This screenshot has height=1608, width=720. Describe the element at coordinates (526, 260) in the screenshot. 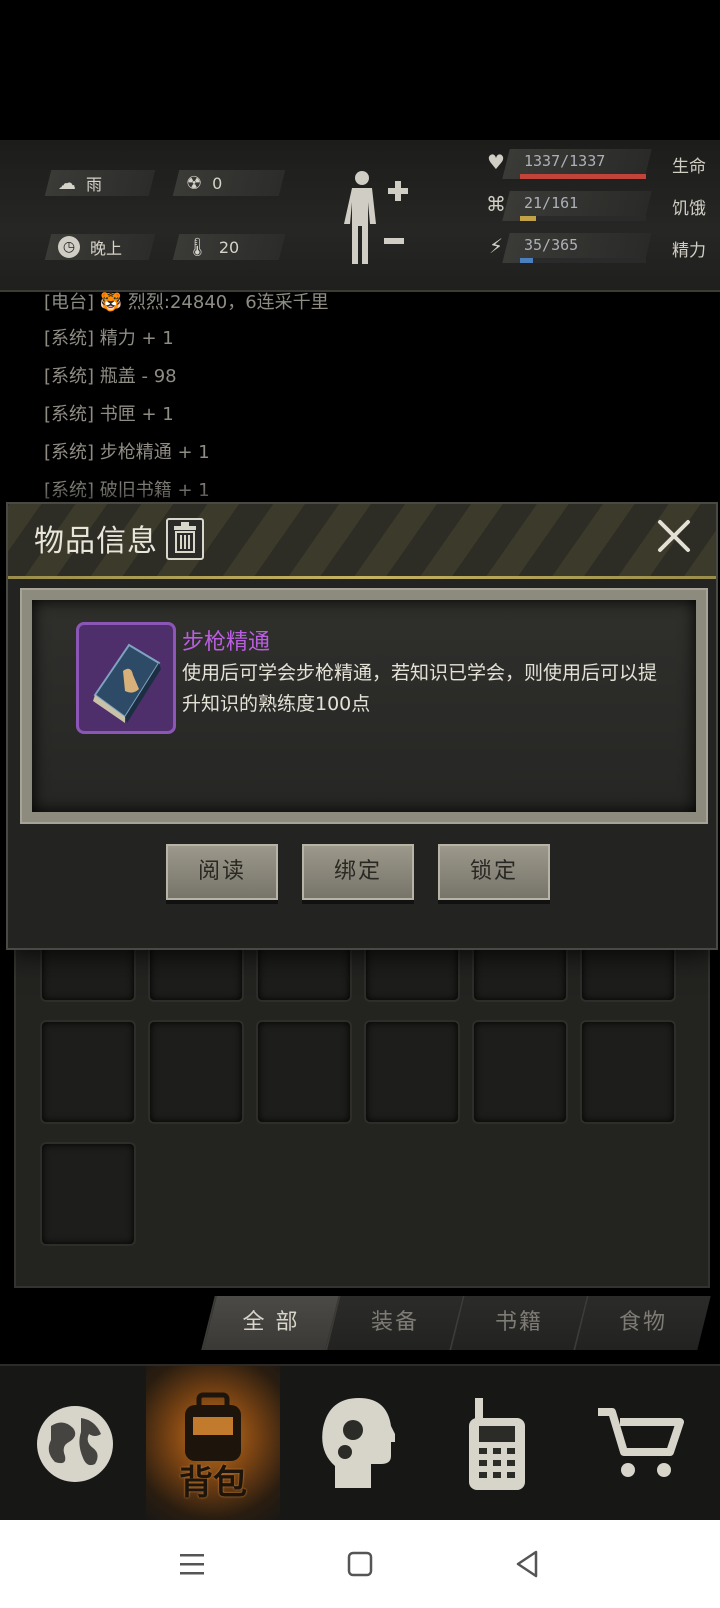

I see `energy-bar` at that location.